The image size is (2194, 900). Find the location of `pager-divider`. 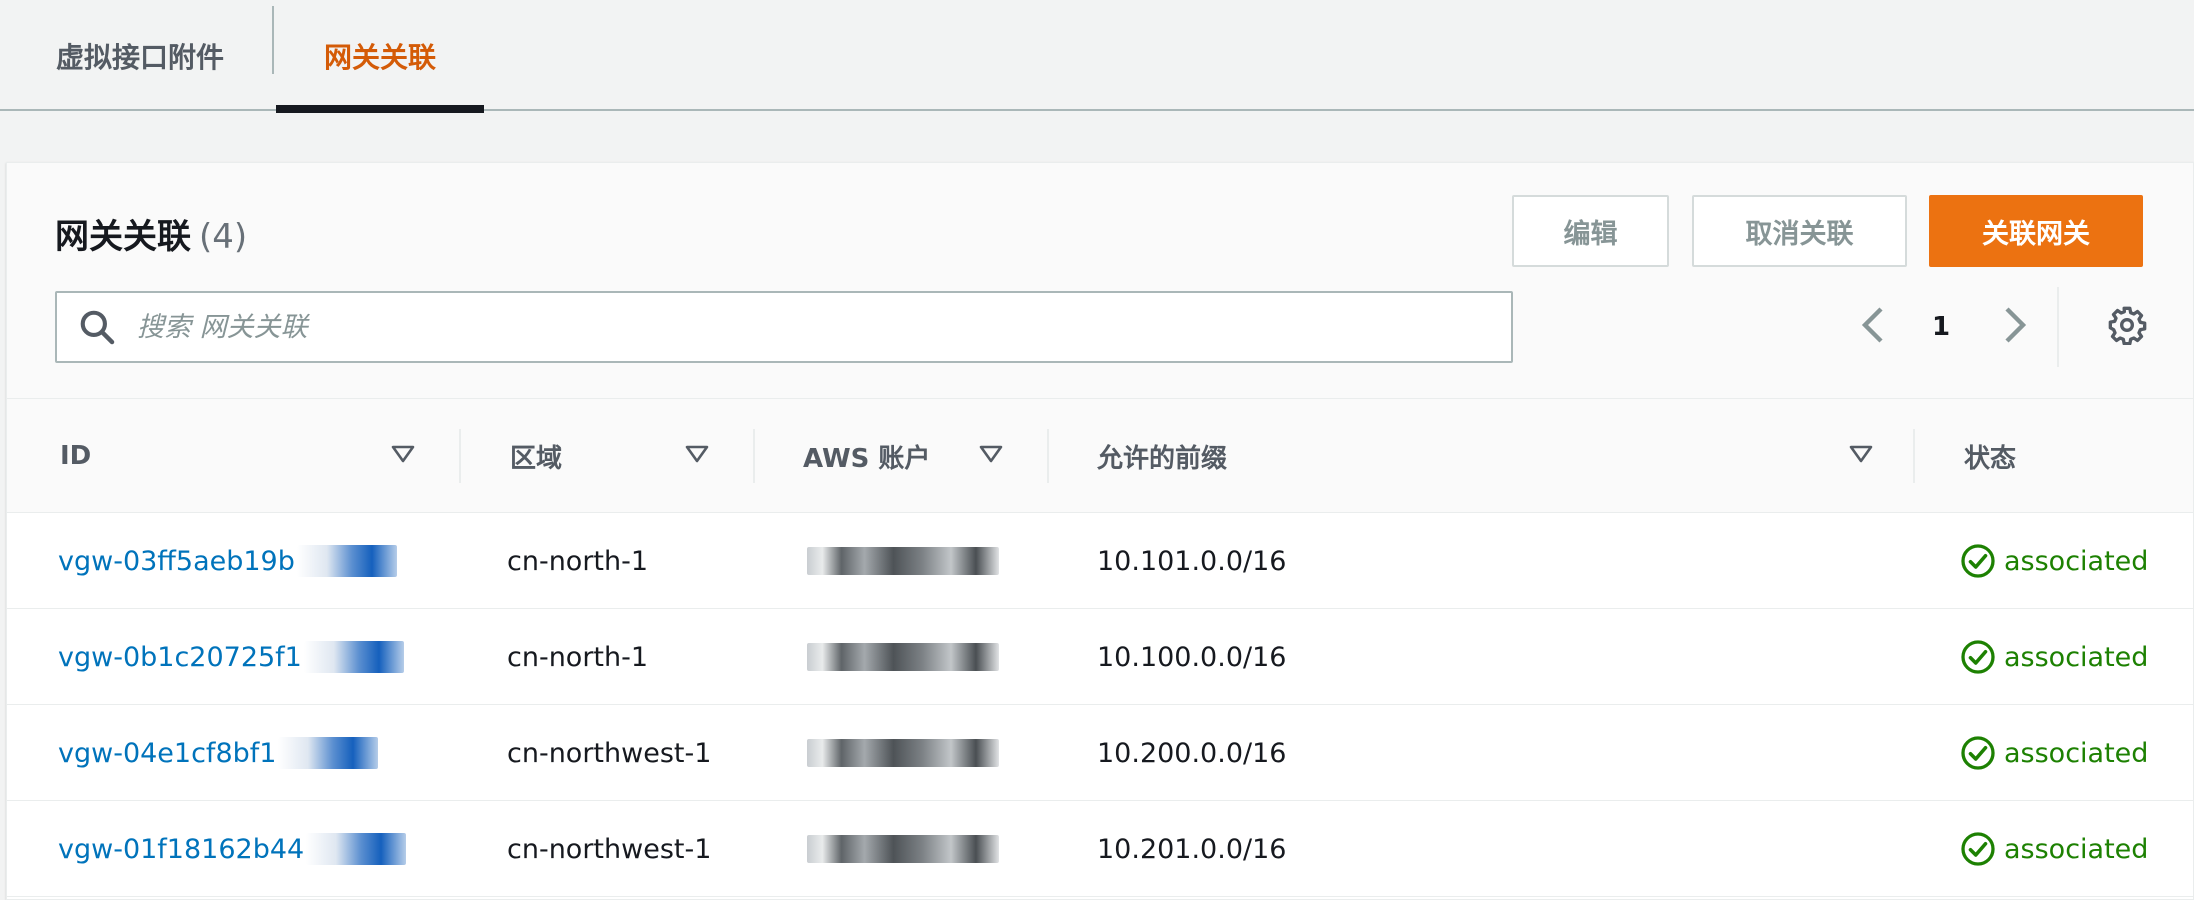

pager-divider is located at coordinates (2058, 327).